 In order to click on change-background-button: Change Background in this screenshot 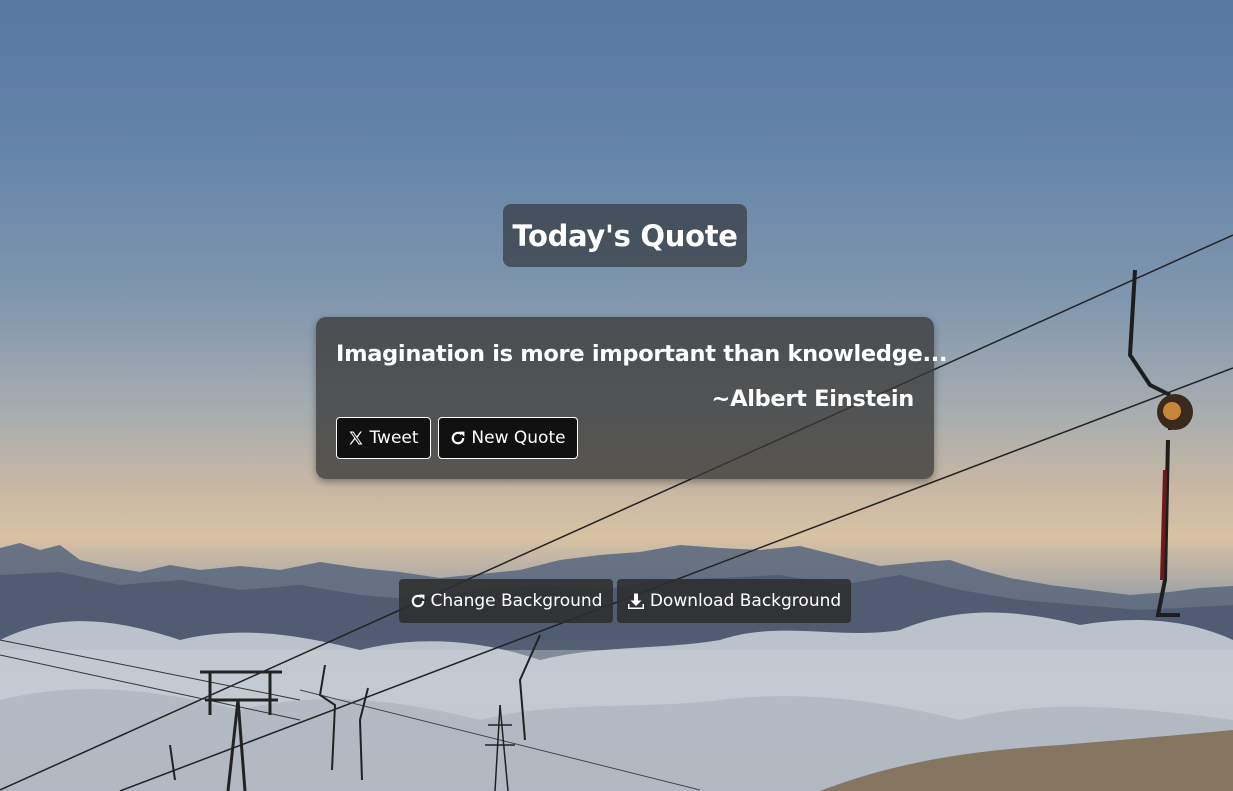, I will do `click(506, 601)`.